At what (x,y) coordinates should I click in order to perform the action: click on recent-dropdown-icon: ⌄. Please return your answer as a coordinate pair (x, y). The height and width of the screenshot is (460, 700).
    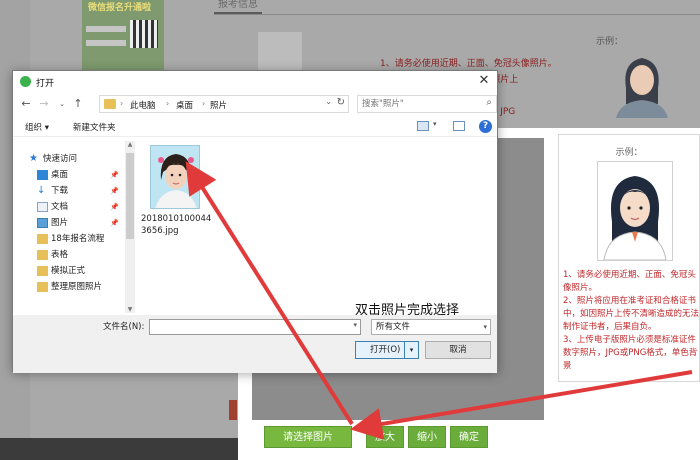
    Looking at the image, I should click on (62, 104).